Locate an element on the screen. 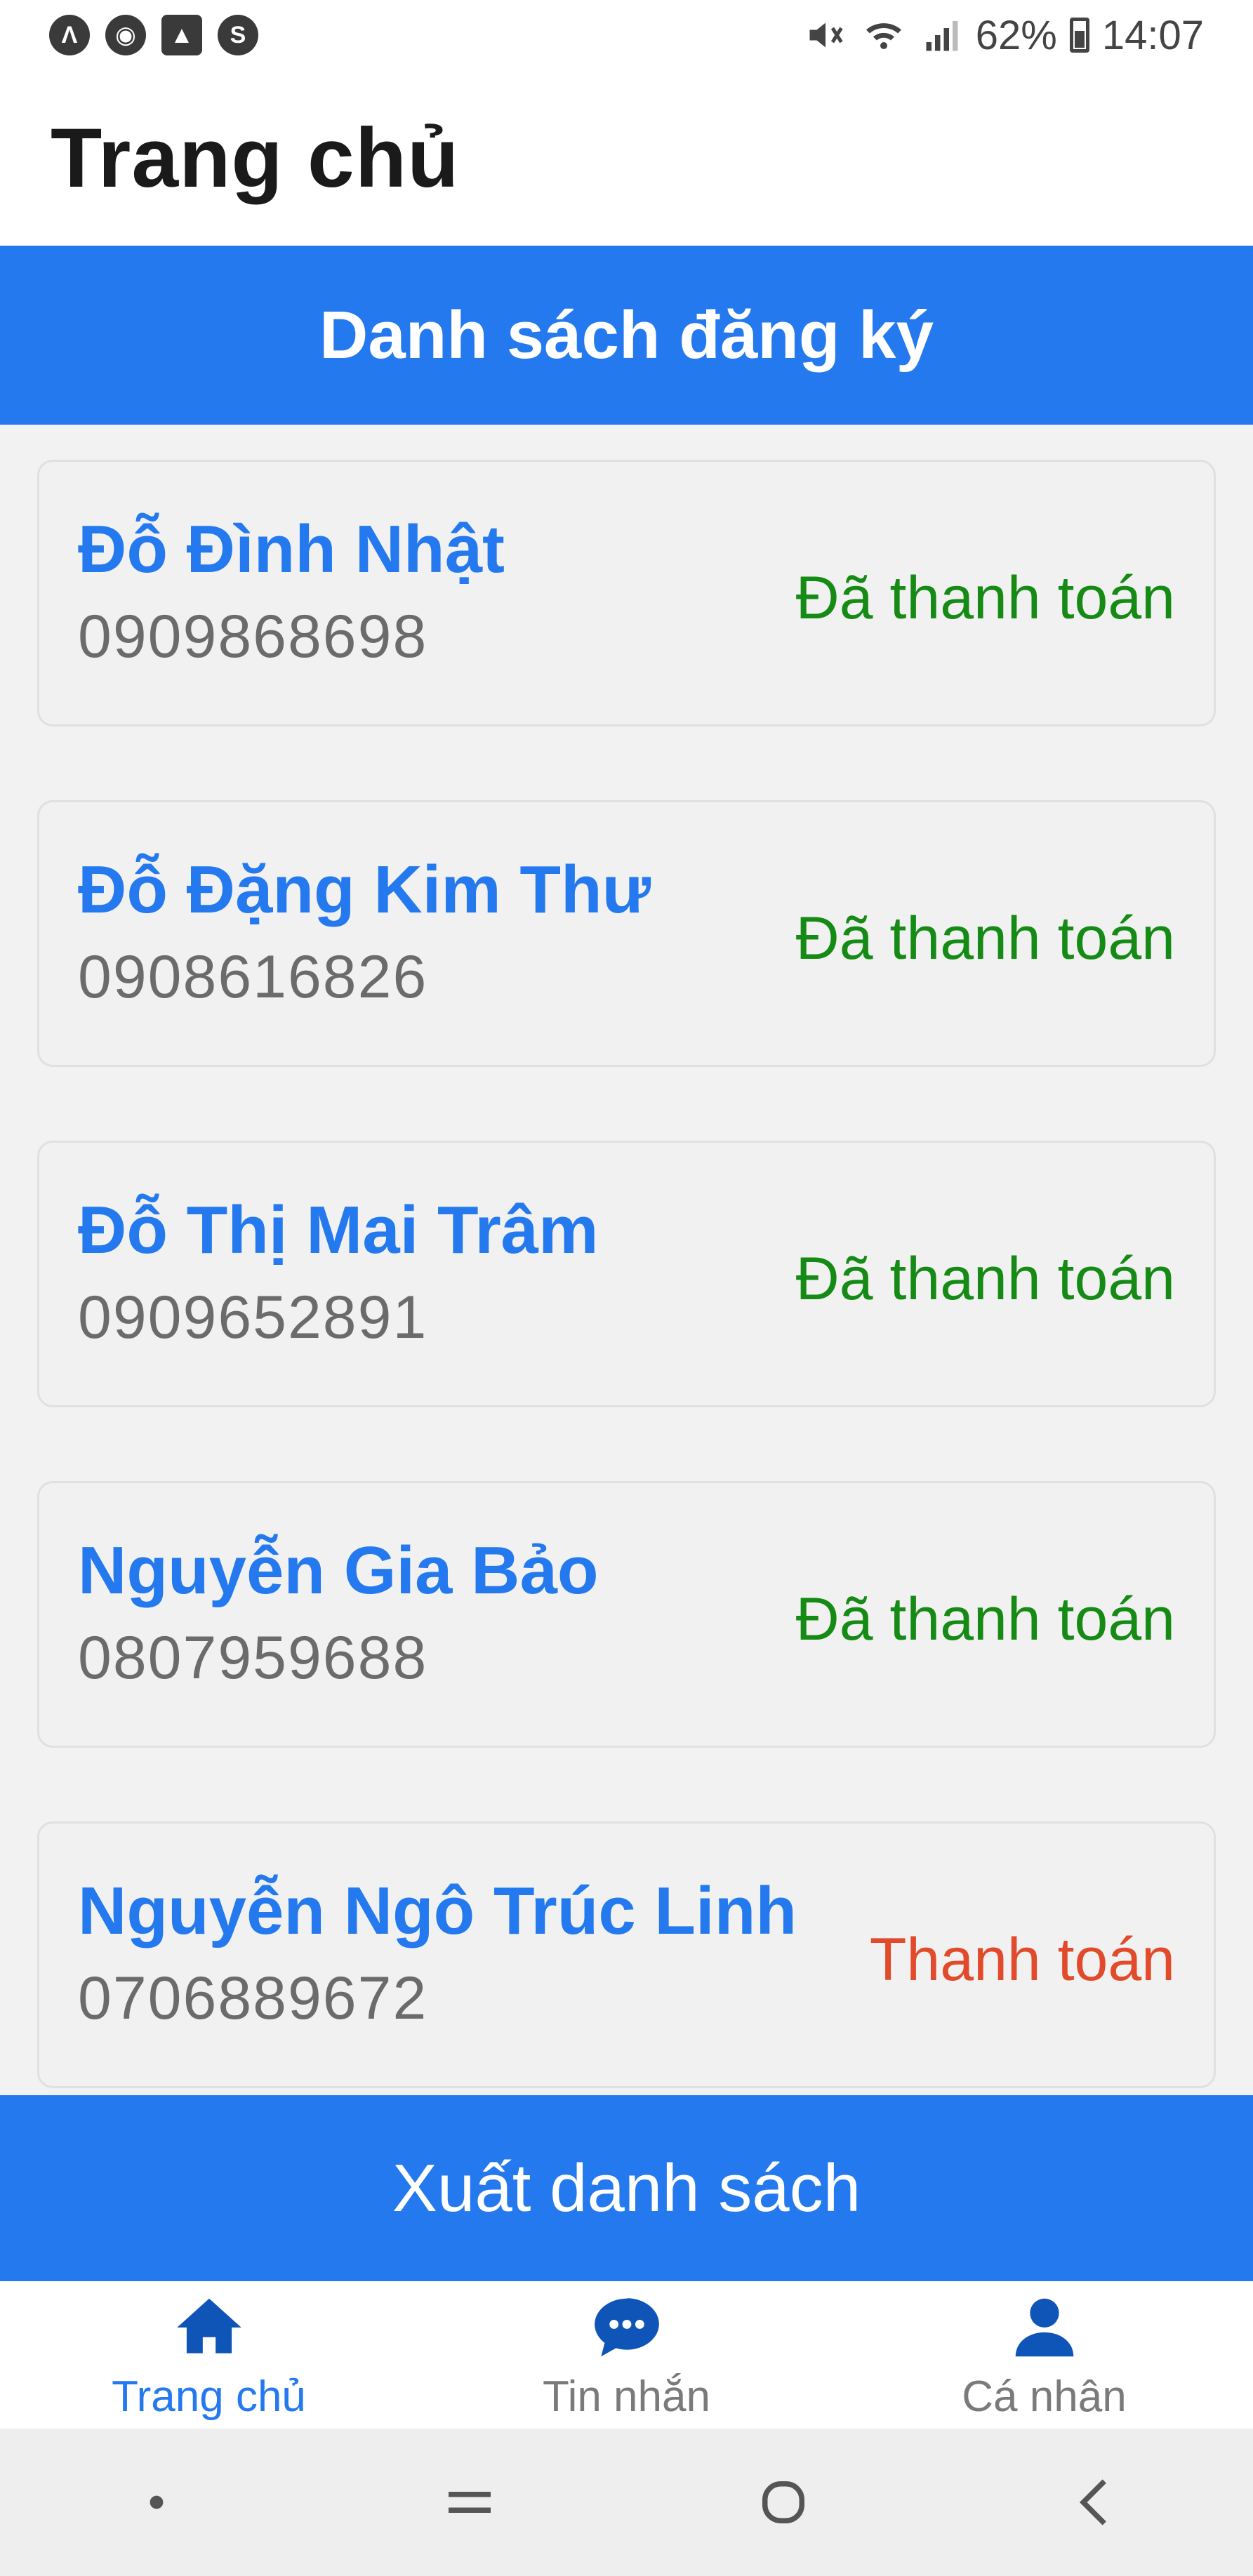 Image resolution: width=1253 pixels, height=2576 pixels. registrant-phone: 0706889672 is located at coordinates (253, 1999).